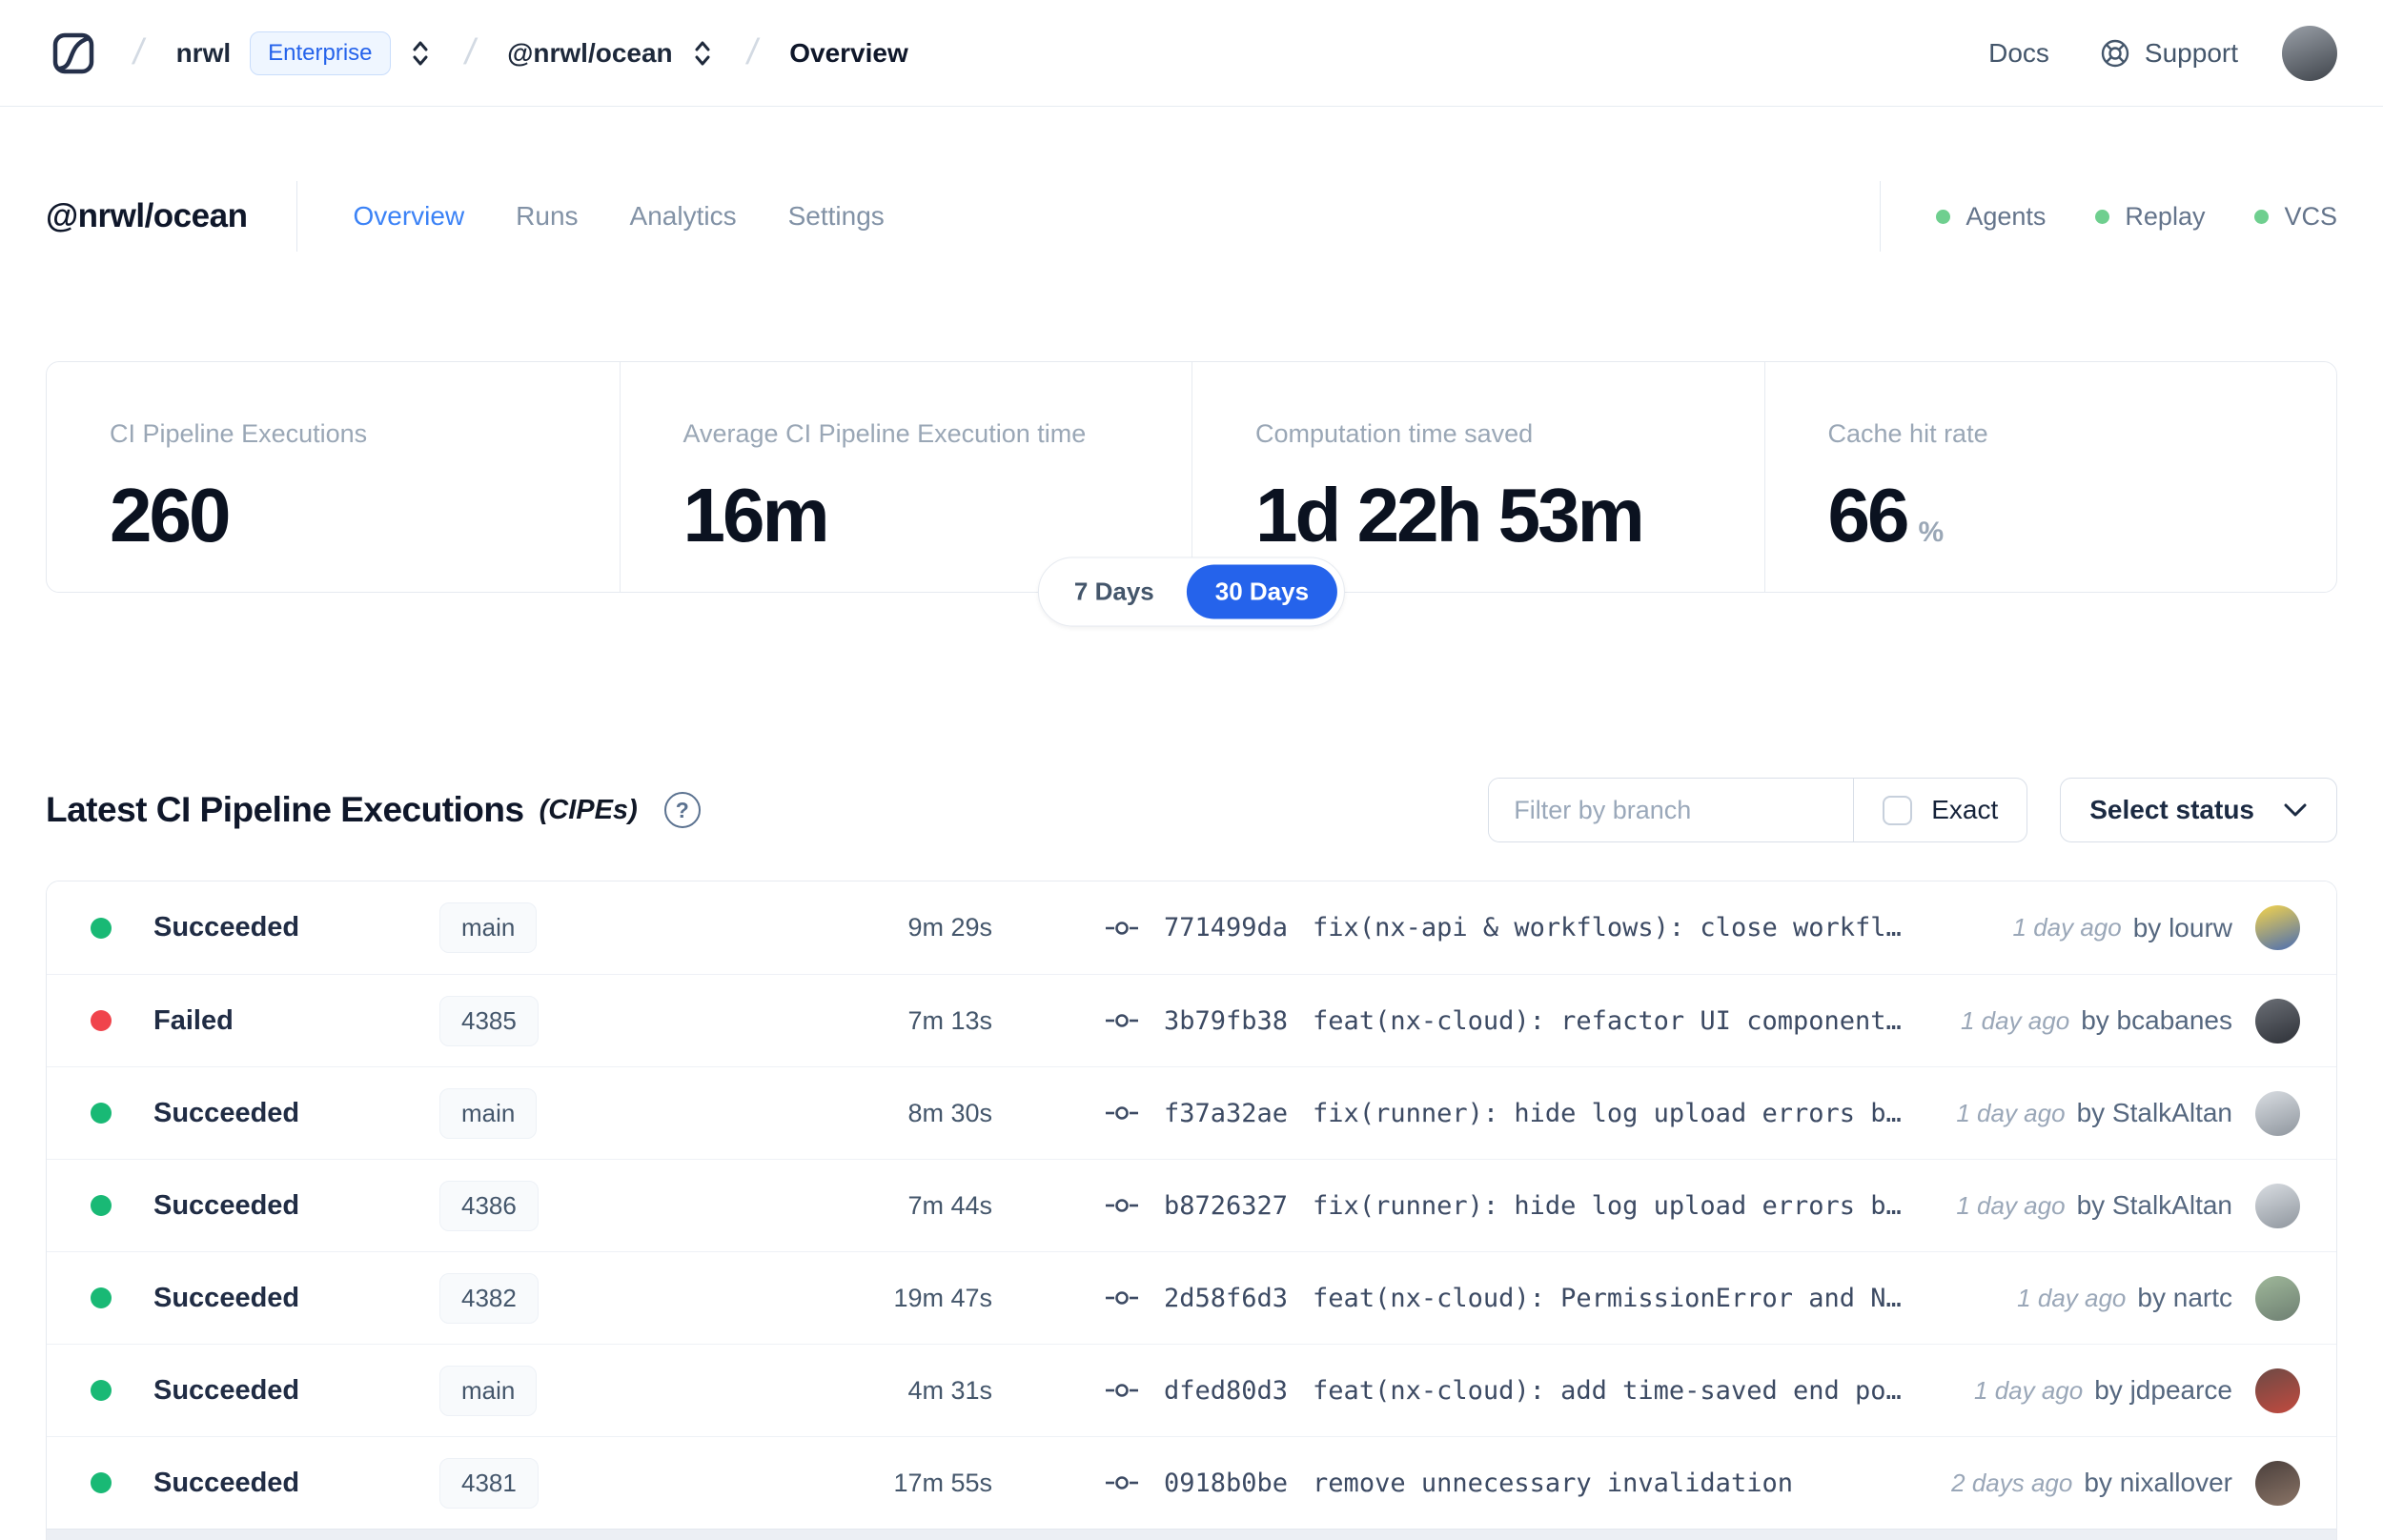 This screenshot has height=1540, width=2383. What do you see at coordinates (837, 216) in the screenshot?
I see `tab-settings: Settings` at bounding box center [837, 216].